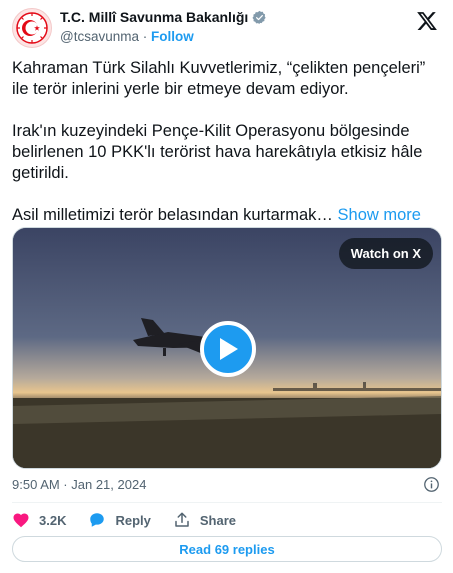 This screenshot has height=573, width=453. I want to click on reply-button: Reply, so click(119, 520).